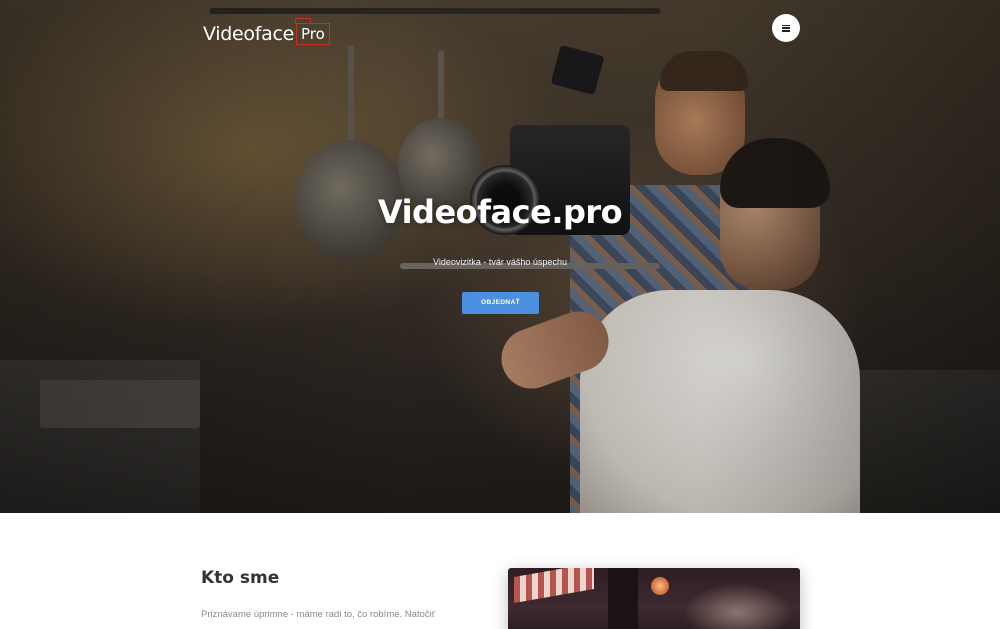 The height and width of the screenshot is (629, 1000). Describe the element at coordinates (623, 598) in the screenshot. I see `photo-building` at that location.